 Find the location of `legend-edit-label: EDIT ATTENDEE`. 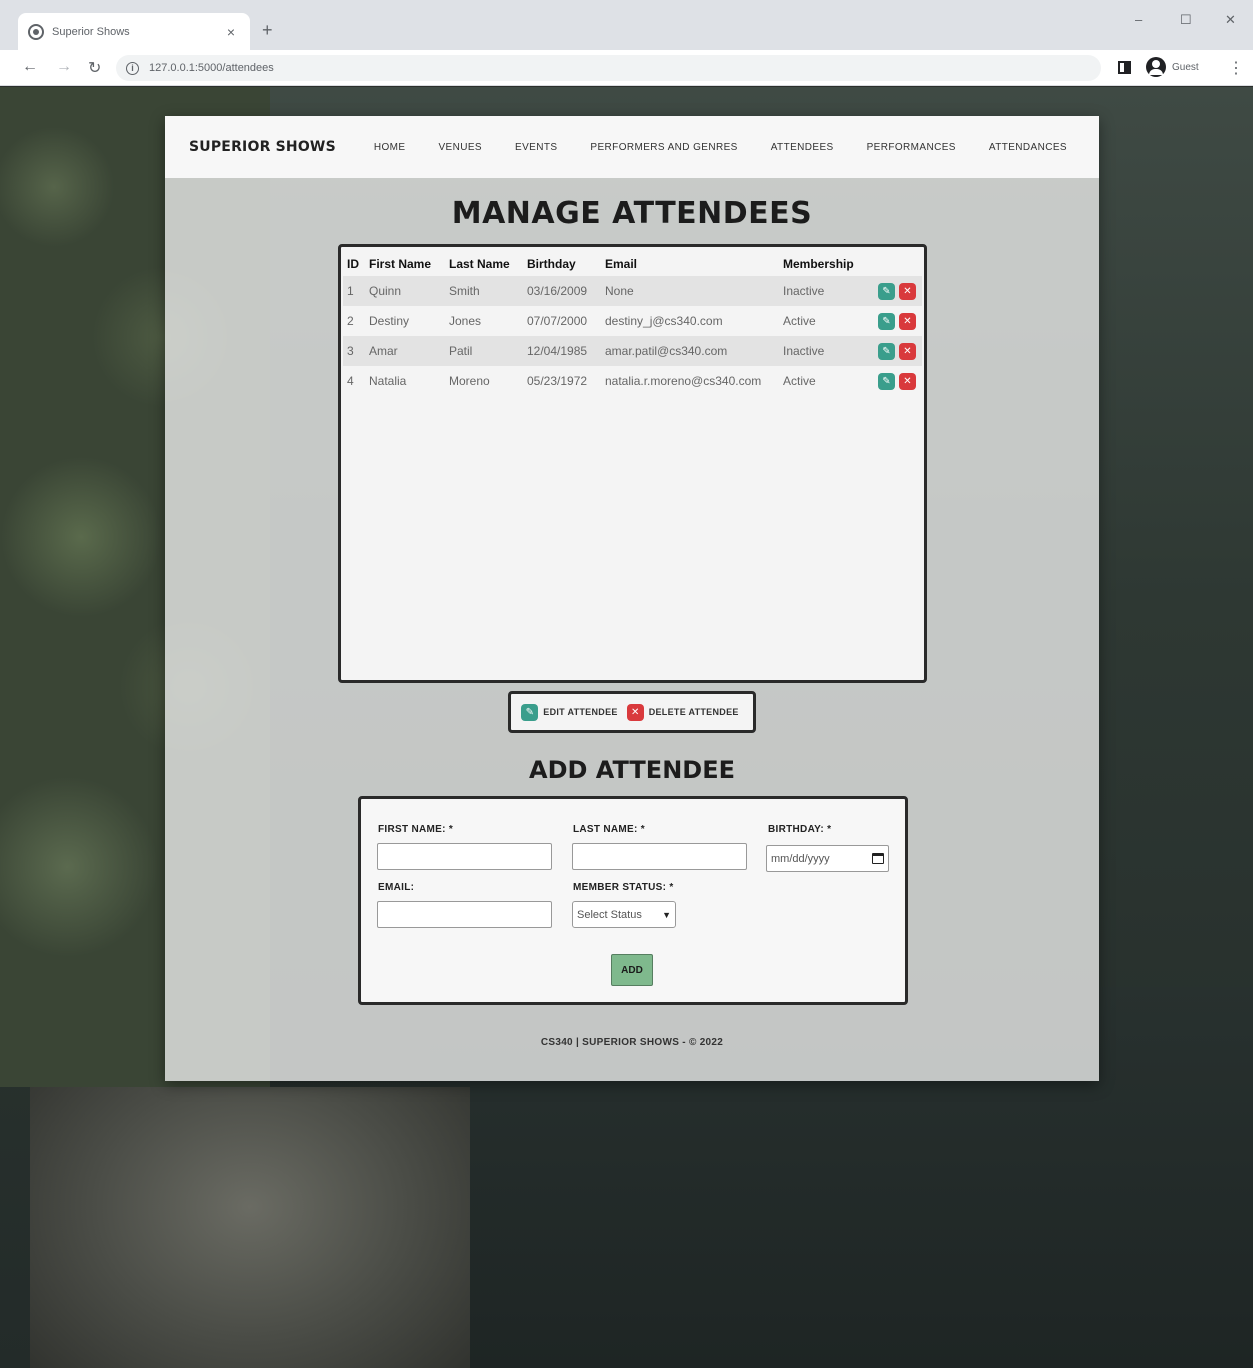

legend-edit-label: EDIT ATTENDEE is located at coordinates (580, 712).